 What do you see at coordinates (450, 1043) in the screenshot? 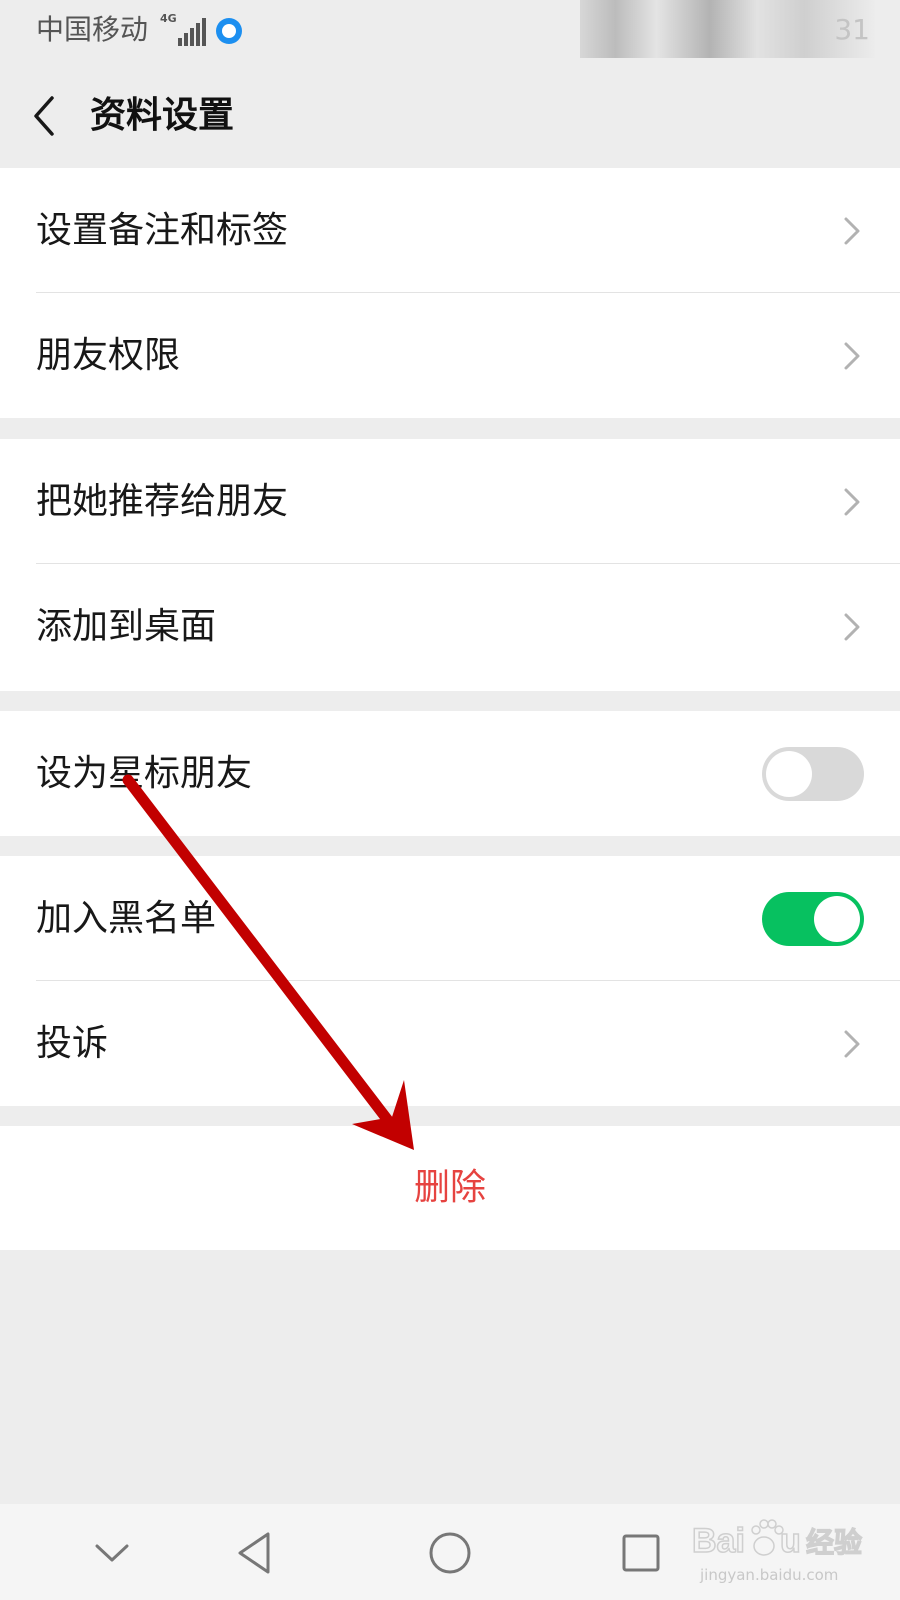
I see `row-complain: 投诉` at bounding box center [450, 1043].